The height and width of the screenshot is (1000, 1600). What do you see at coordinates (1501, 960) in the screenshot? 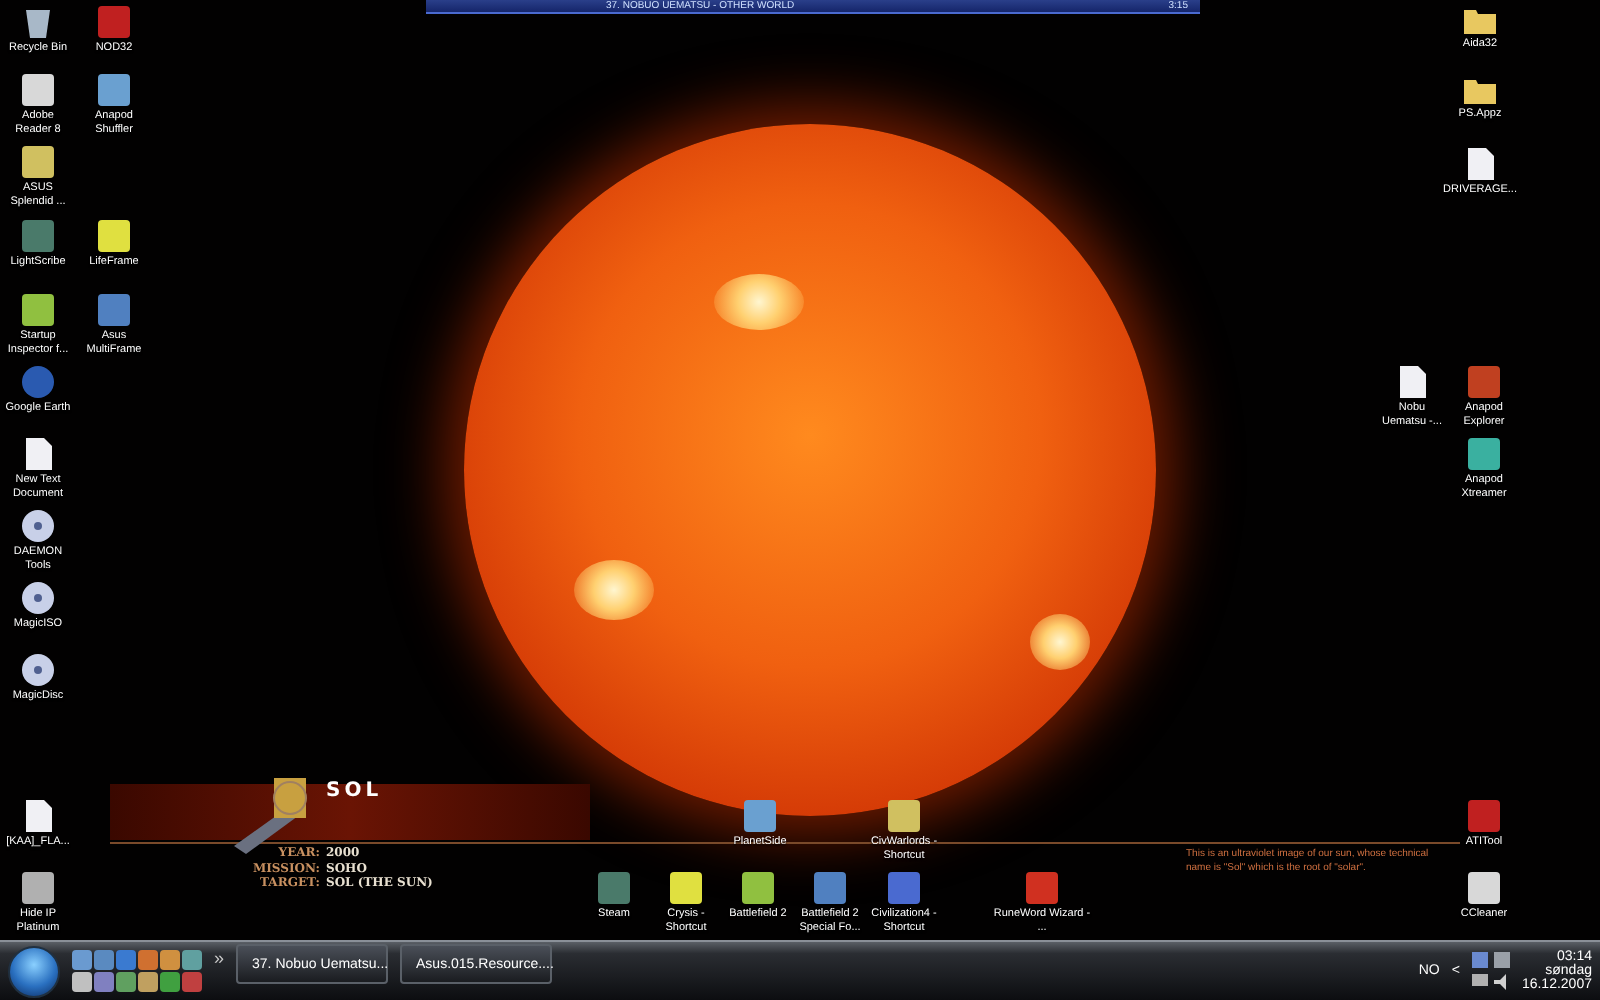
I see `network-icon` at bounding box center [1501, 960].